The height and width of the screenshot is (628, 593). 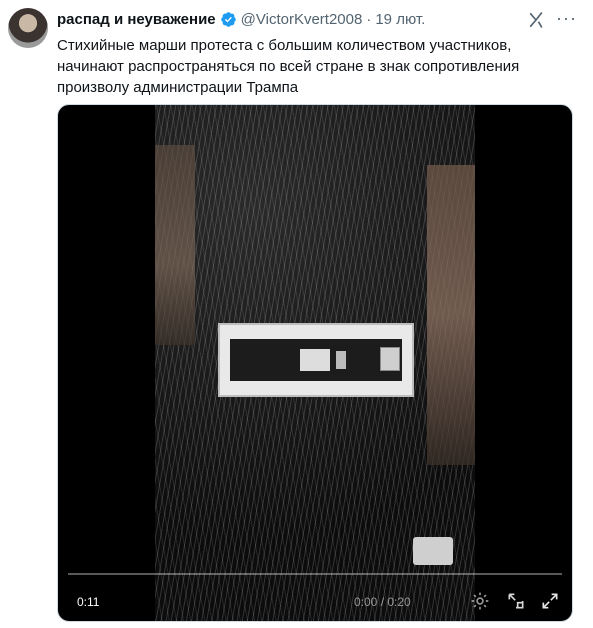 I want to click on video-scene-stage-panel, so click(x=341, y=360).